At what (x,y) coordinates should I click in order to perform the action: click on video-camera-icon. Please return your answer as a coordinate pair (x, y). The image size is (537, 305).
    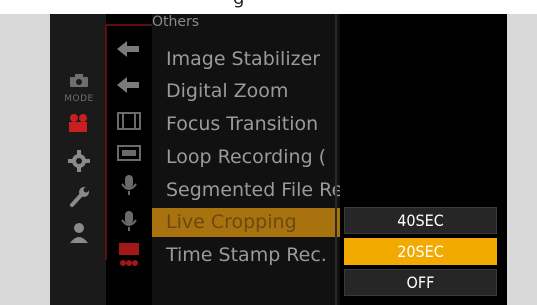
    Looking at the image, I should click on (79, 123).